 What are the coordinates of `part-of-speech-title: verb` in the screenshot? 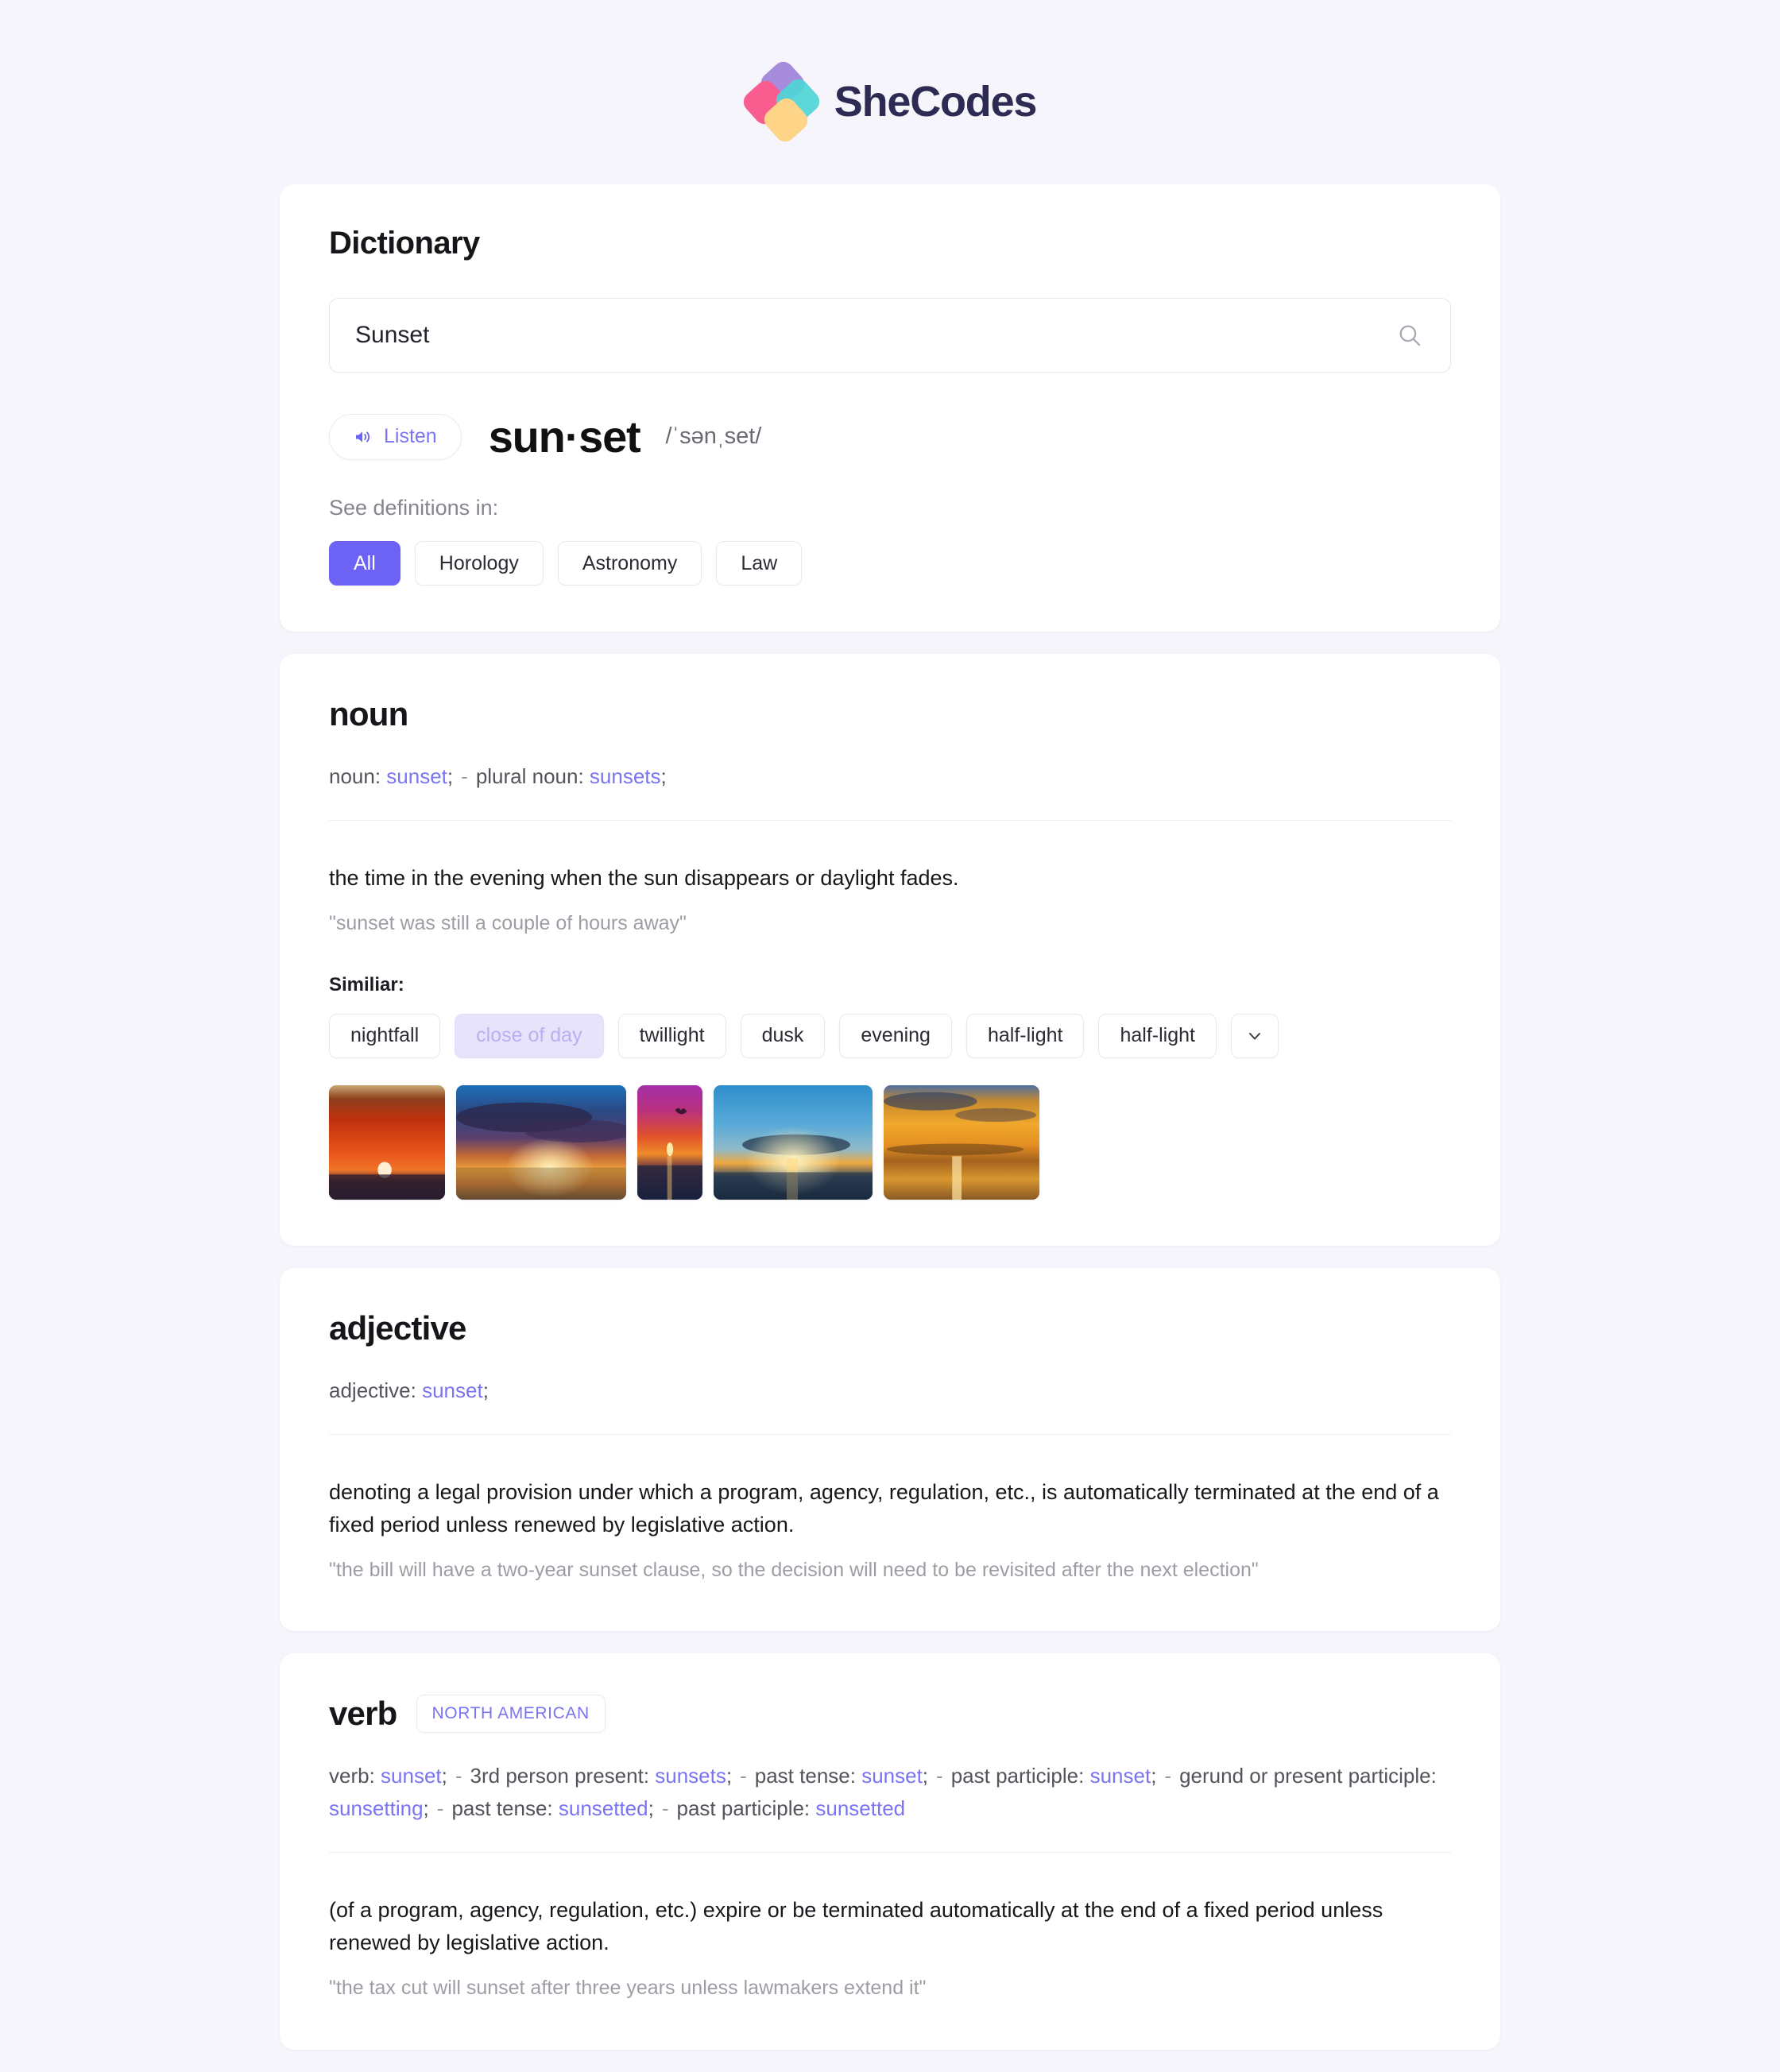 It's located at (363, 1714).